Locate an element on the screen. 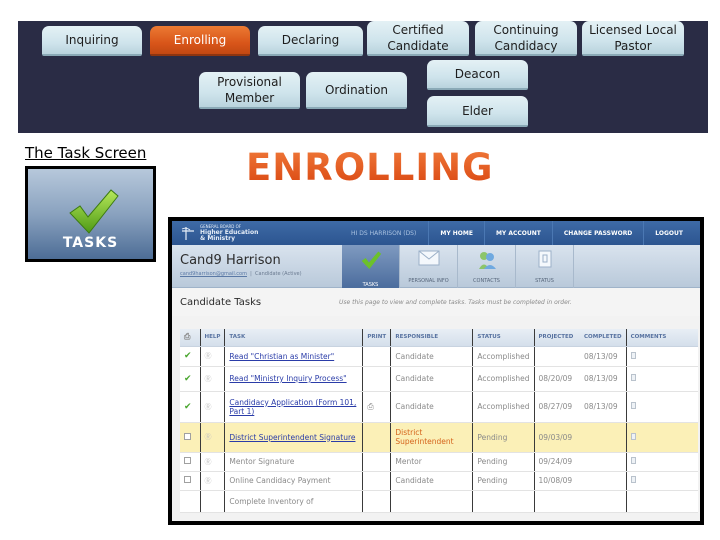  my-account-link: MY ACCOUNT is located at coordinates (517, 233).